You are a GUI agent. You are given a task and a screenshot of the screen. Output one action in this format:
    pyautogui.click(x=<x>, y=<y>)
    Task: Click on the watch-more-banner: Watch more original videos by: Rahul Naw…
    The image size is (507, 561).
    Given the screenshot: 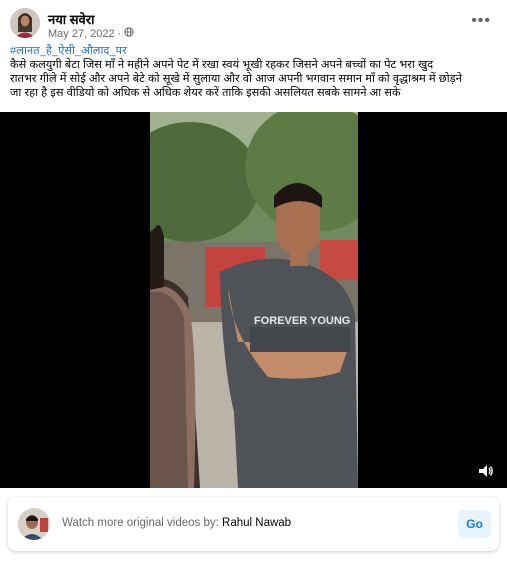 What is the action you would take?
    pyautogui.click(x=253, y=524)
    